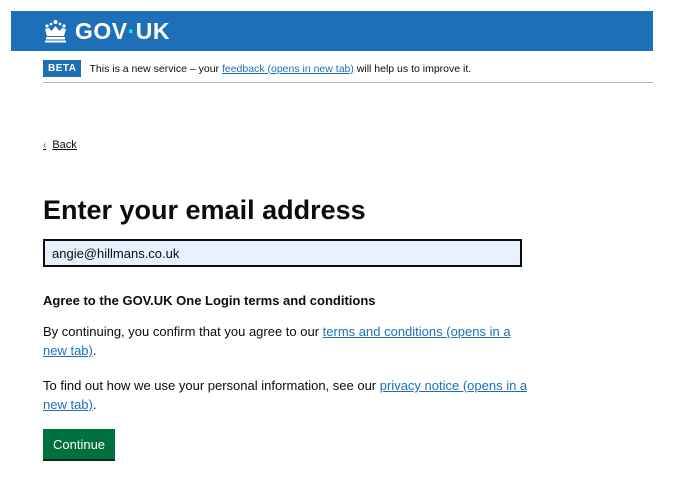  Describe the element at coordinates (204, 210) in the screenshot. I see `page-title: Enter your email address` at that location.